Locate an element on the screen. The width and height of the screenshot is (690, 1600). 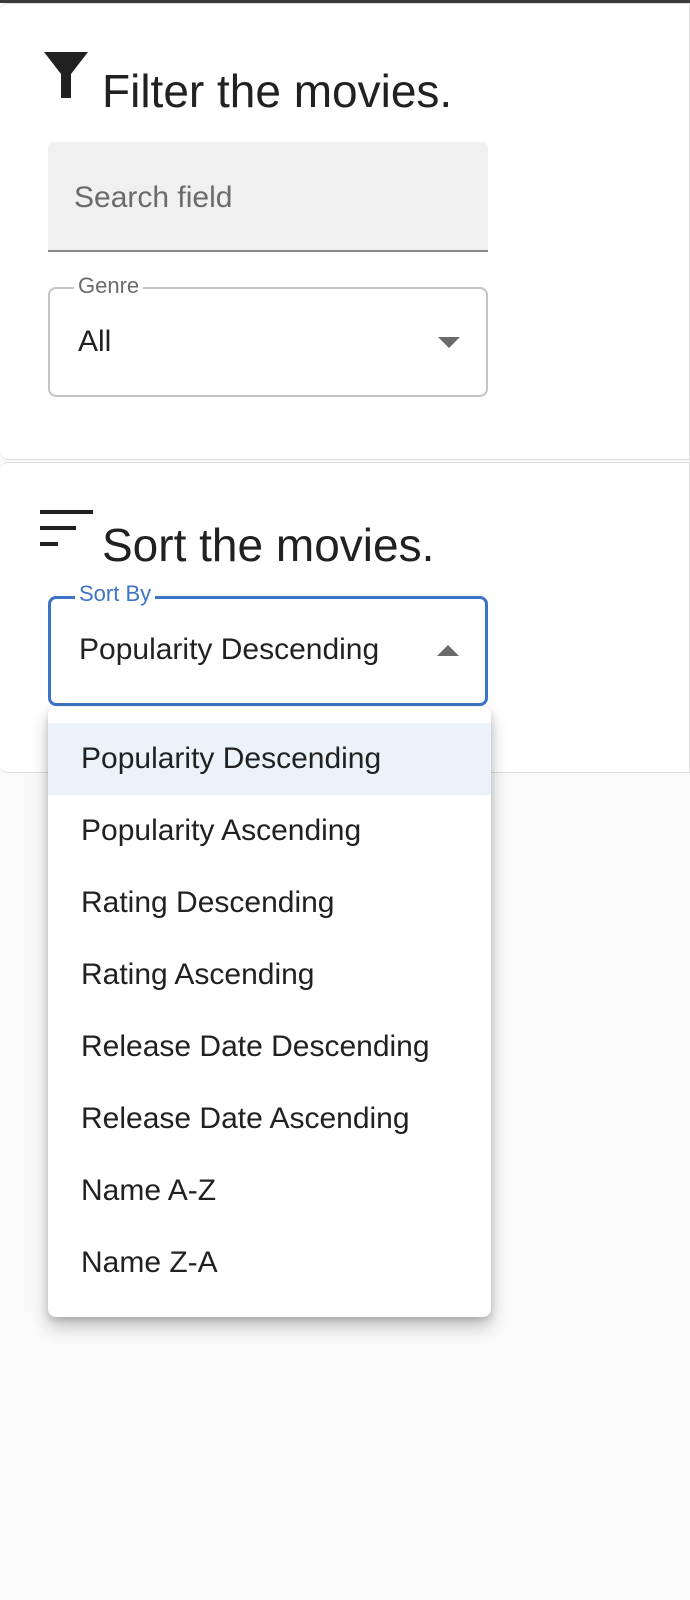
sort-option: Popularity Descending is located at coordinates (269, 759).